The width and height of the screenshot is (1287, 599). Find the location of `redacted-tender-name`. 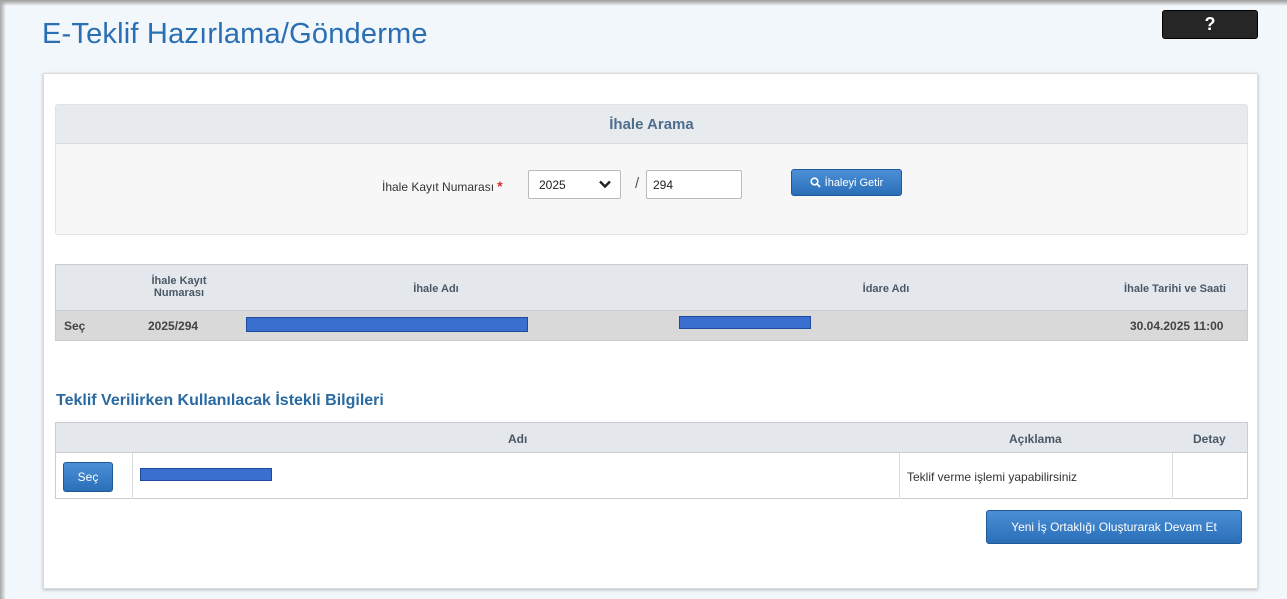

redacted-tender-name is located at coordinates (387, 324).